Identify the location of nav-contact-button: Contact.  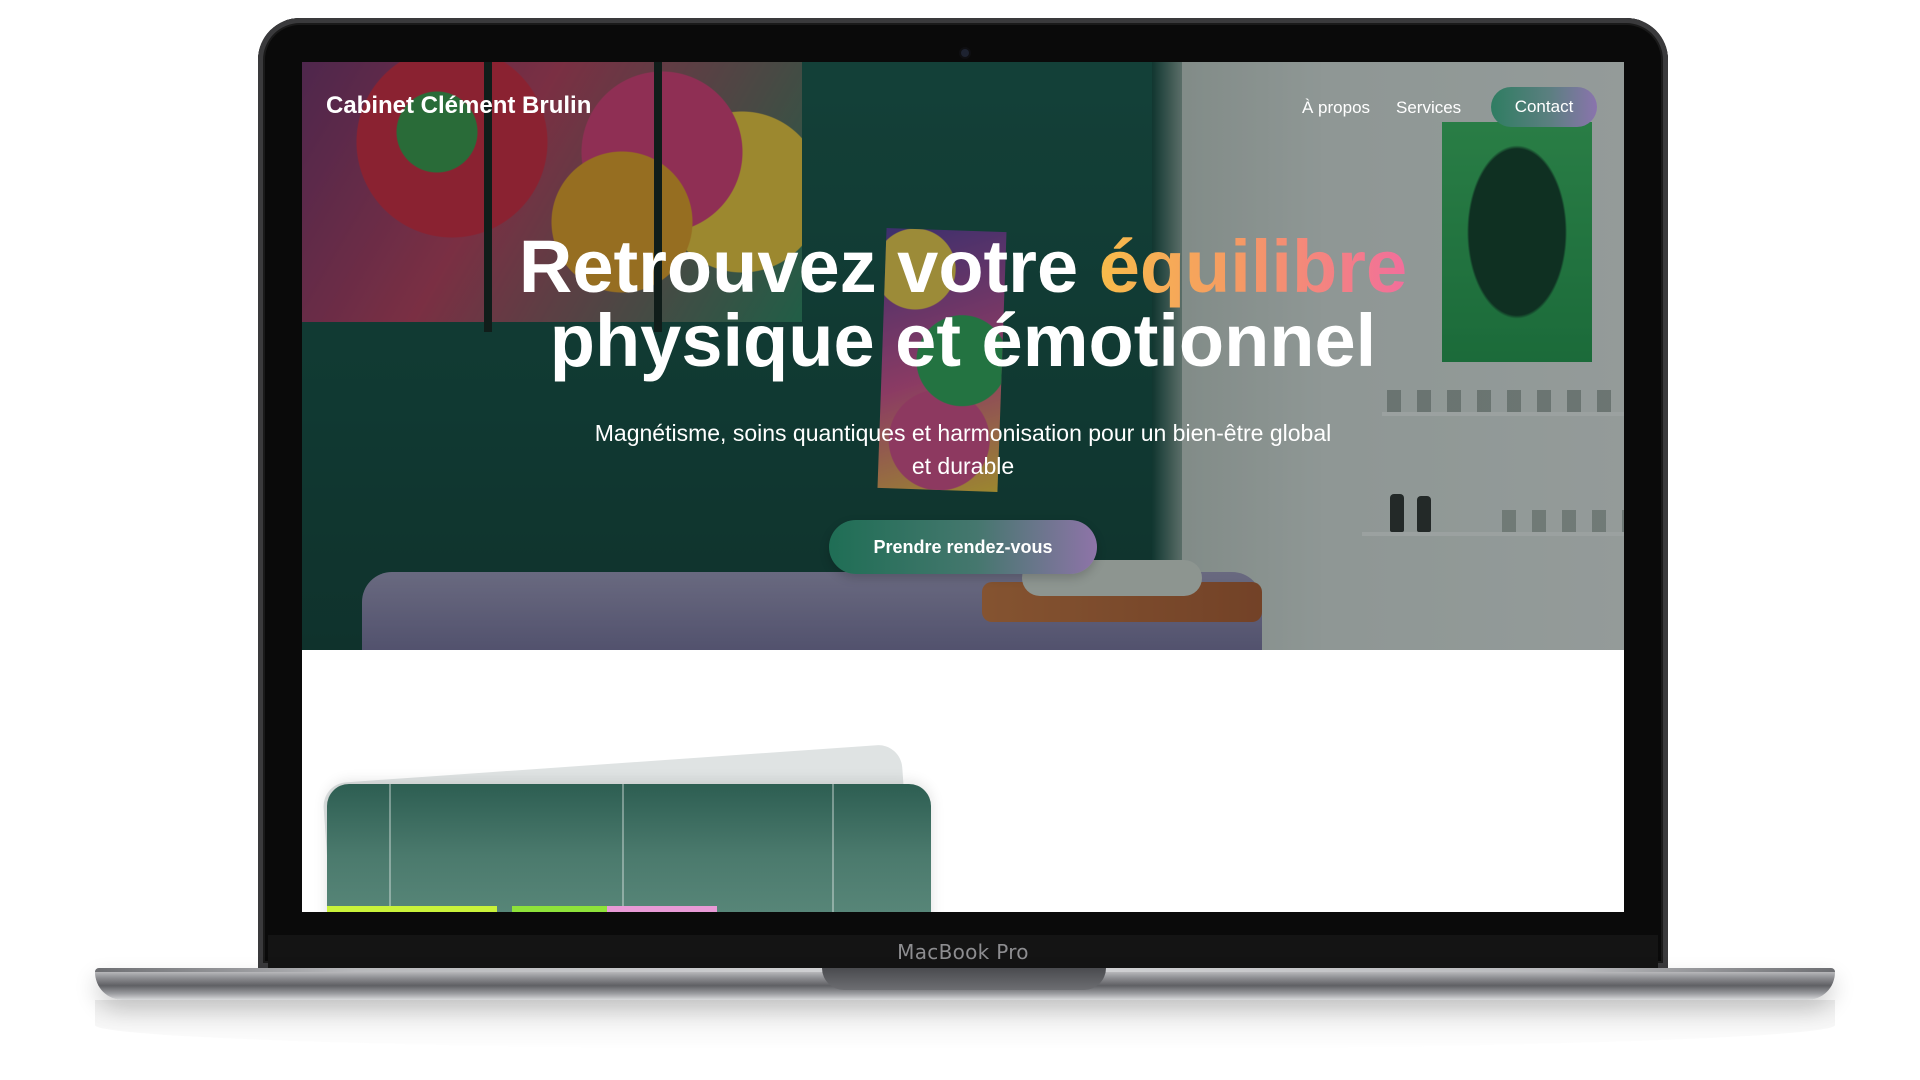
(1544, 107).